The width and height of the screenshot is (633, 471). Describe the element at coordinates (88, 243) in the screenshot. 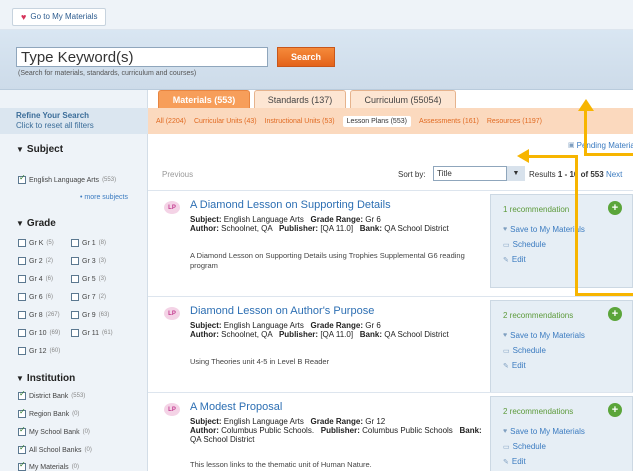

I see `facet-item-grade: Gr 1 (8)` at that location.